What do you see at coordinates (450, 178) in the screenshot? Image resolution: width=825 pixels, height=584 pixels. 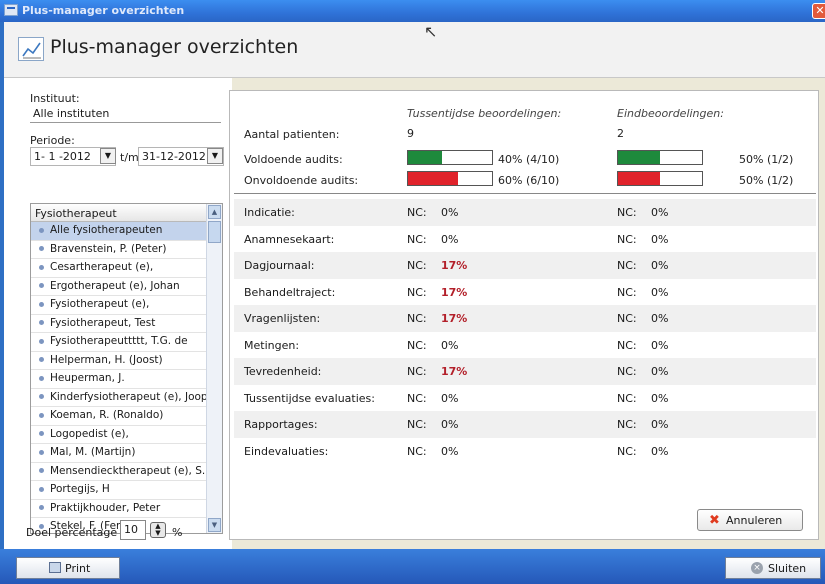 I see `onvoldoende-col1-bar` at bounding box center [450, 178].